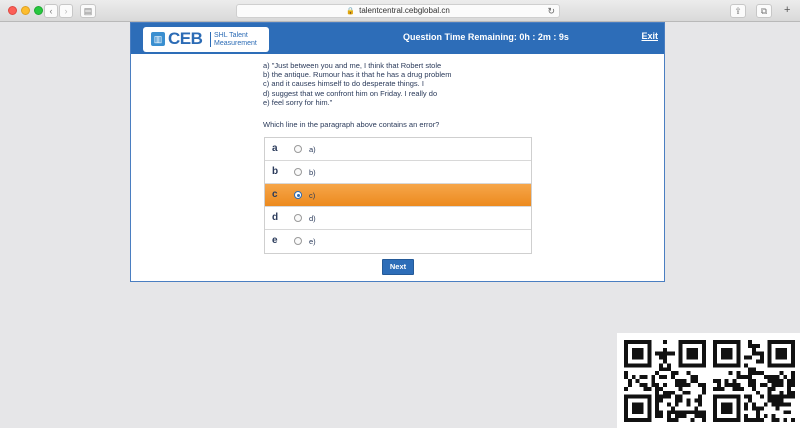 This screenshot has height=428, width=800. I want to click on back-button: ‹, so click(51, 11).